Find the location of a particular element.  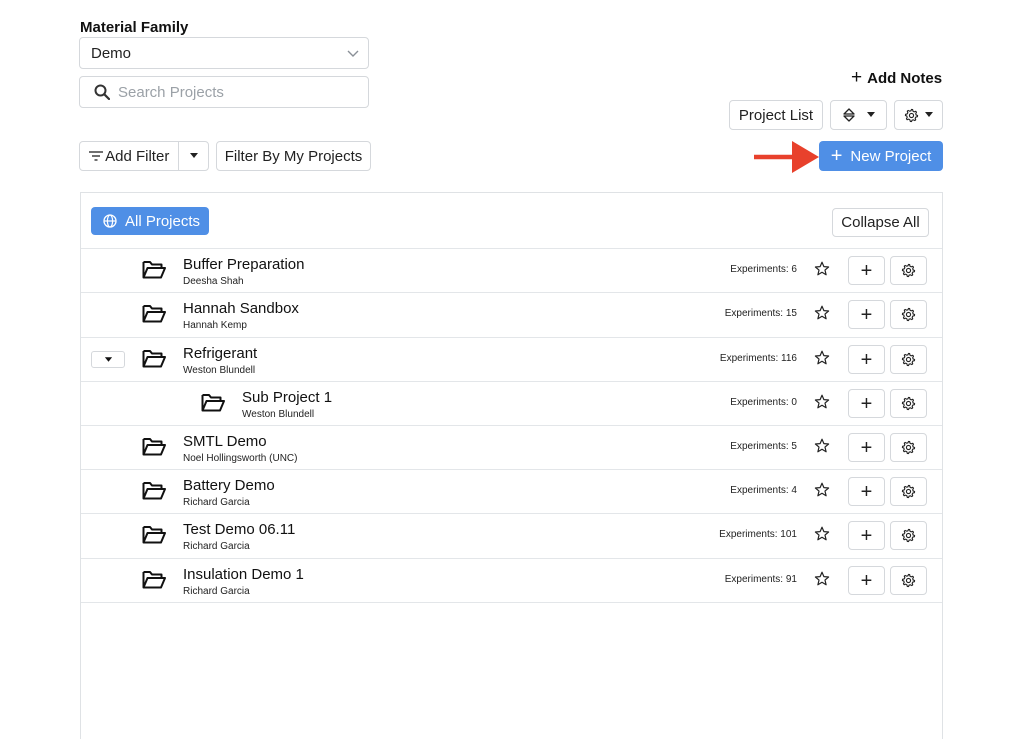

globe-icon is located at coordinates (110, 221).